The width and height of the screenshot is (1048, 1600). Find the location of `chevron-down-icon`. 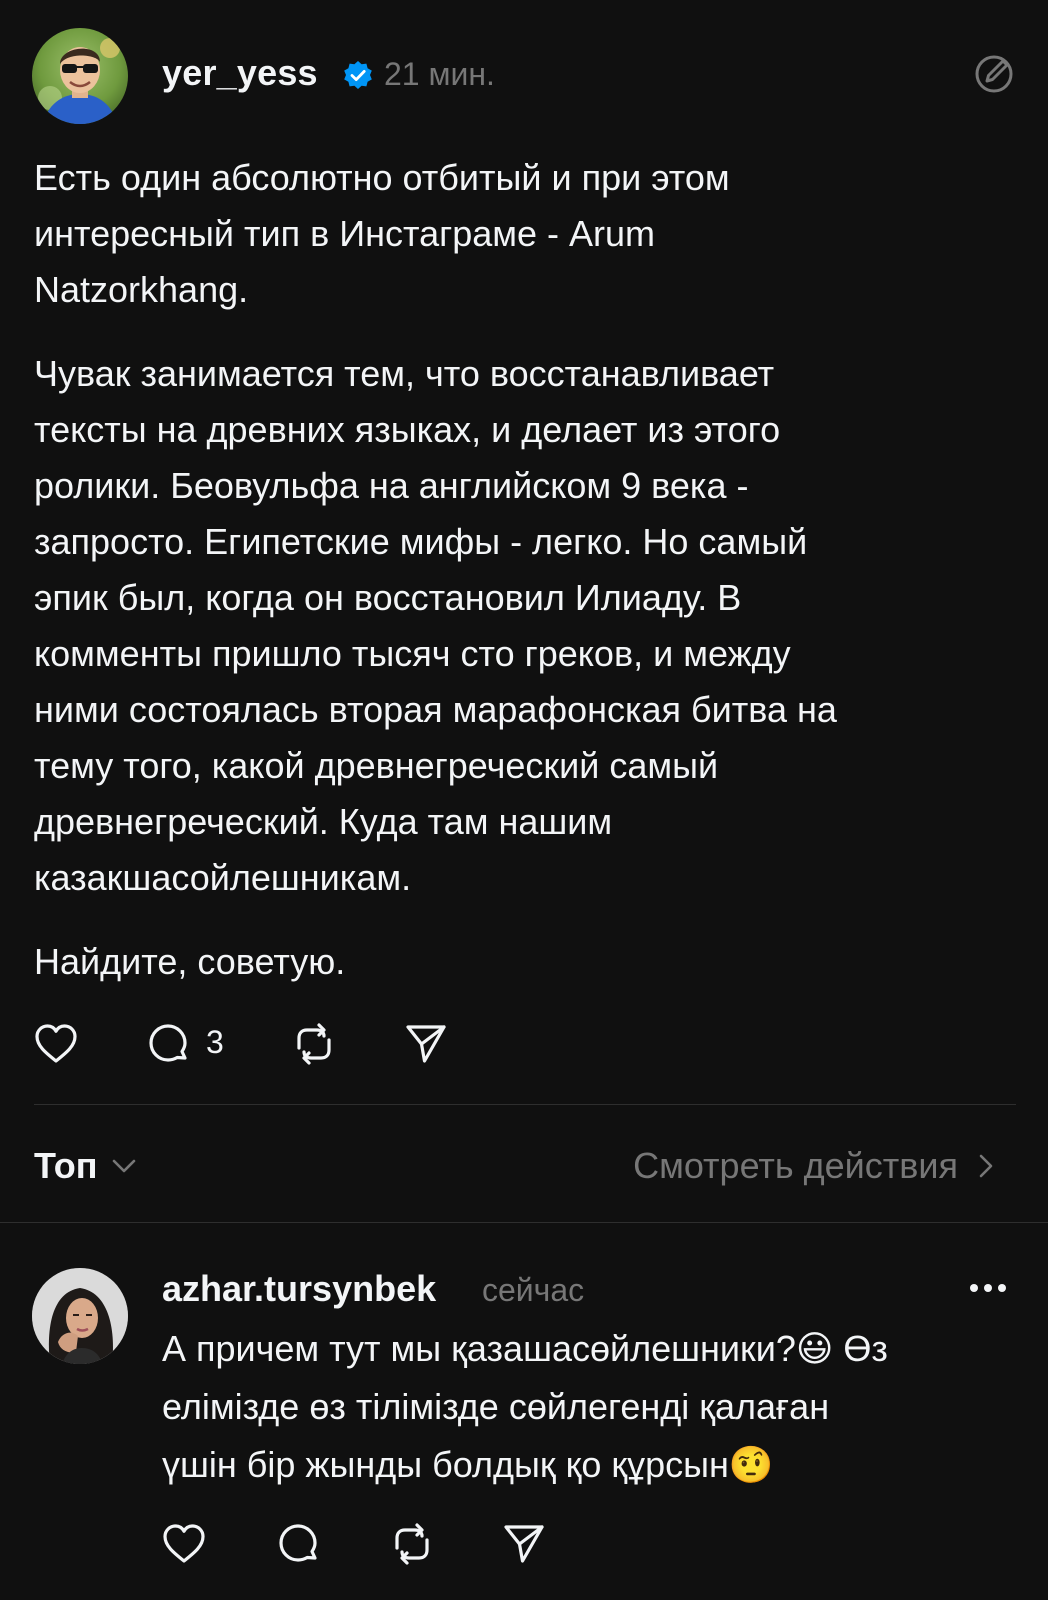

chevron-down-icon is located at coordinates (124, 1166).